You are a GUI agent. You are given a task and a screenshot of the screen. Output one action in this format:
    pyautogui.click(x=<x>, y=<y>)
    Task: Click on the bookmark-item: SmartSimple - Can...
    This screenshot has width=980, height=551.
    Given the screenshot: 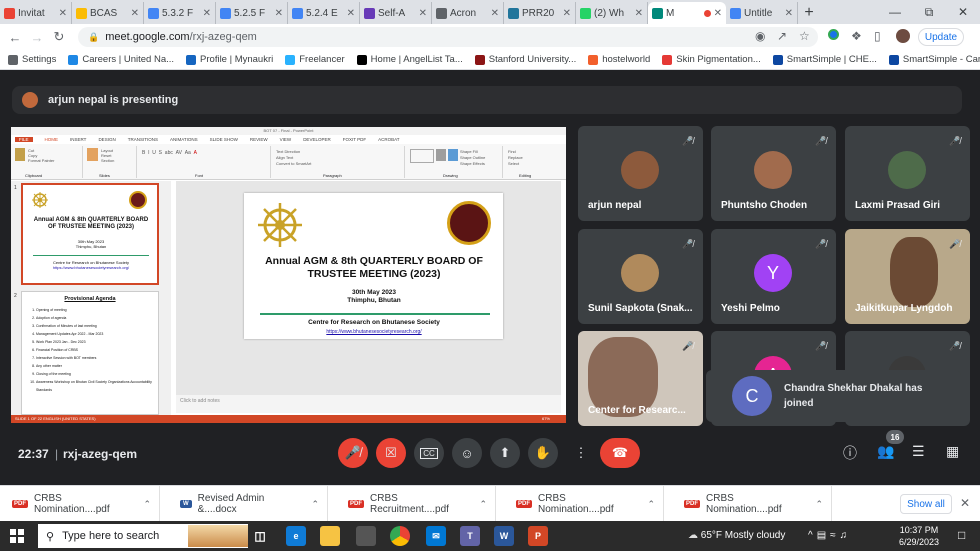 What is the action you would take?
    pyautogui.click(x=934, y=59)
    